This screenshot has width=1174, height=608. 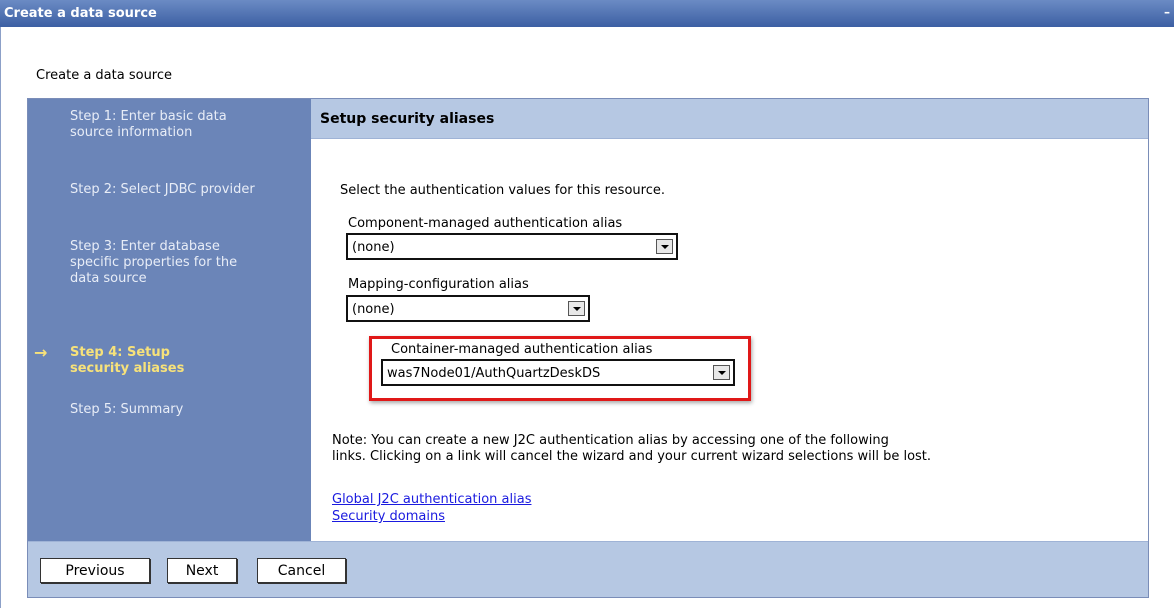 I want to click on container-alias-label: Container-managed authentication alias, so click(x=522, y=349).